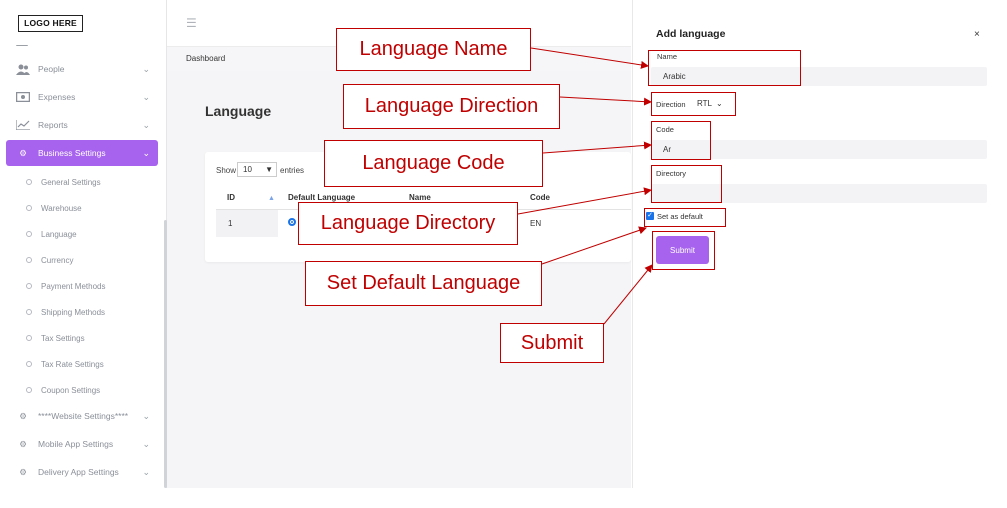 The width and height of the screenshot is (1007, 508). Describe the element at coordinates (257, 169) in the screenshot. I see `entries-select: 10 ▼` at that location.